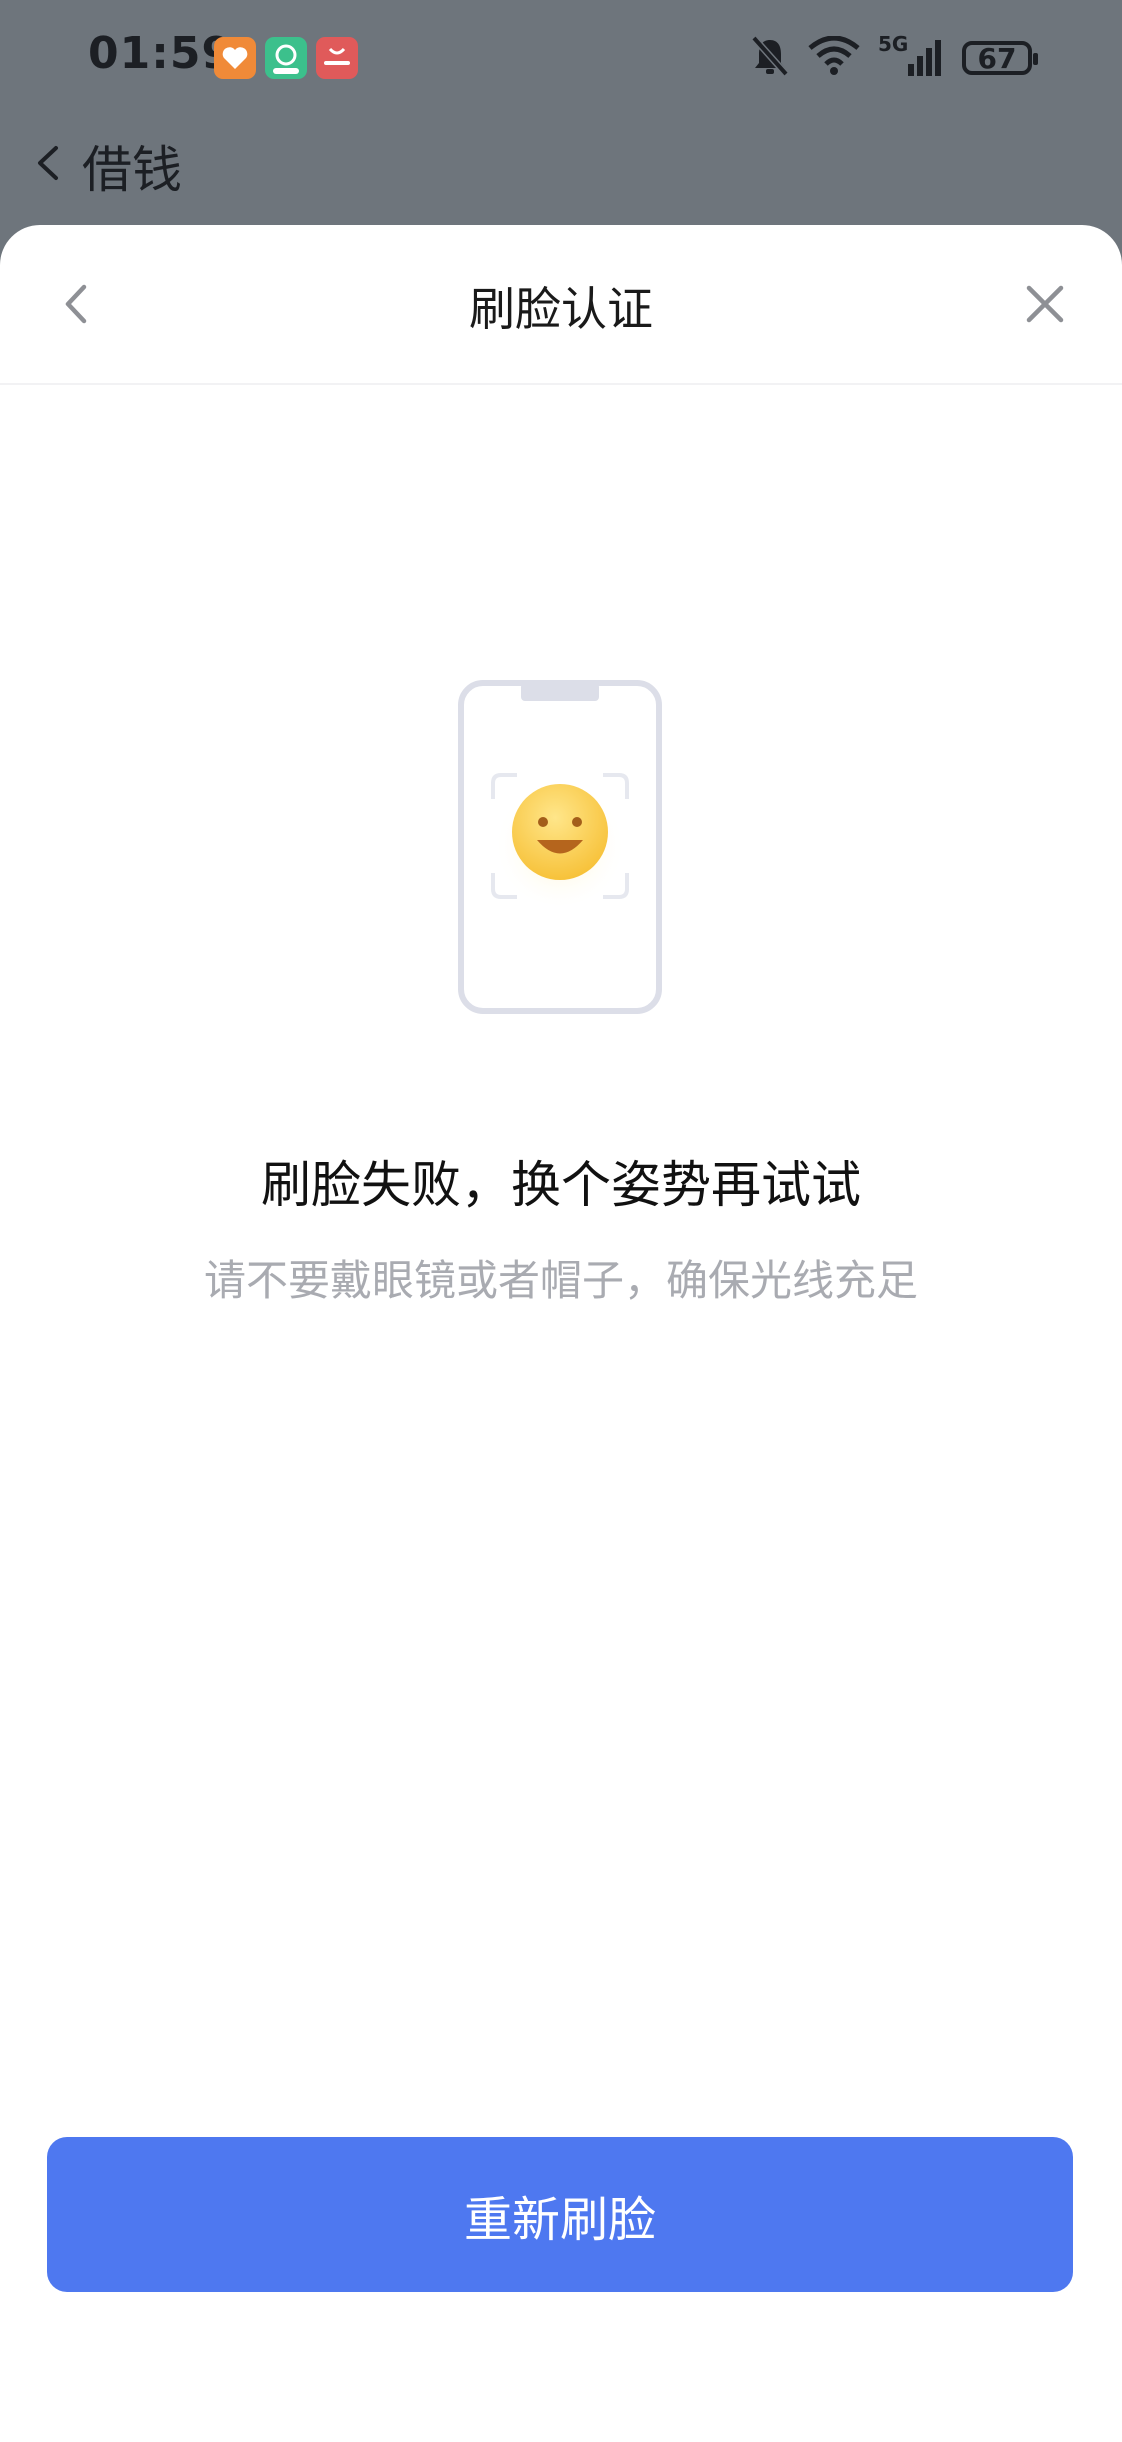  What do you see at coordinates (770, 58) in the screenshot?
I see `bell-muted-icon` at bounding box center [770, 58].